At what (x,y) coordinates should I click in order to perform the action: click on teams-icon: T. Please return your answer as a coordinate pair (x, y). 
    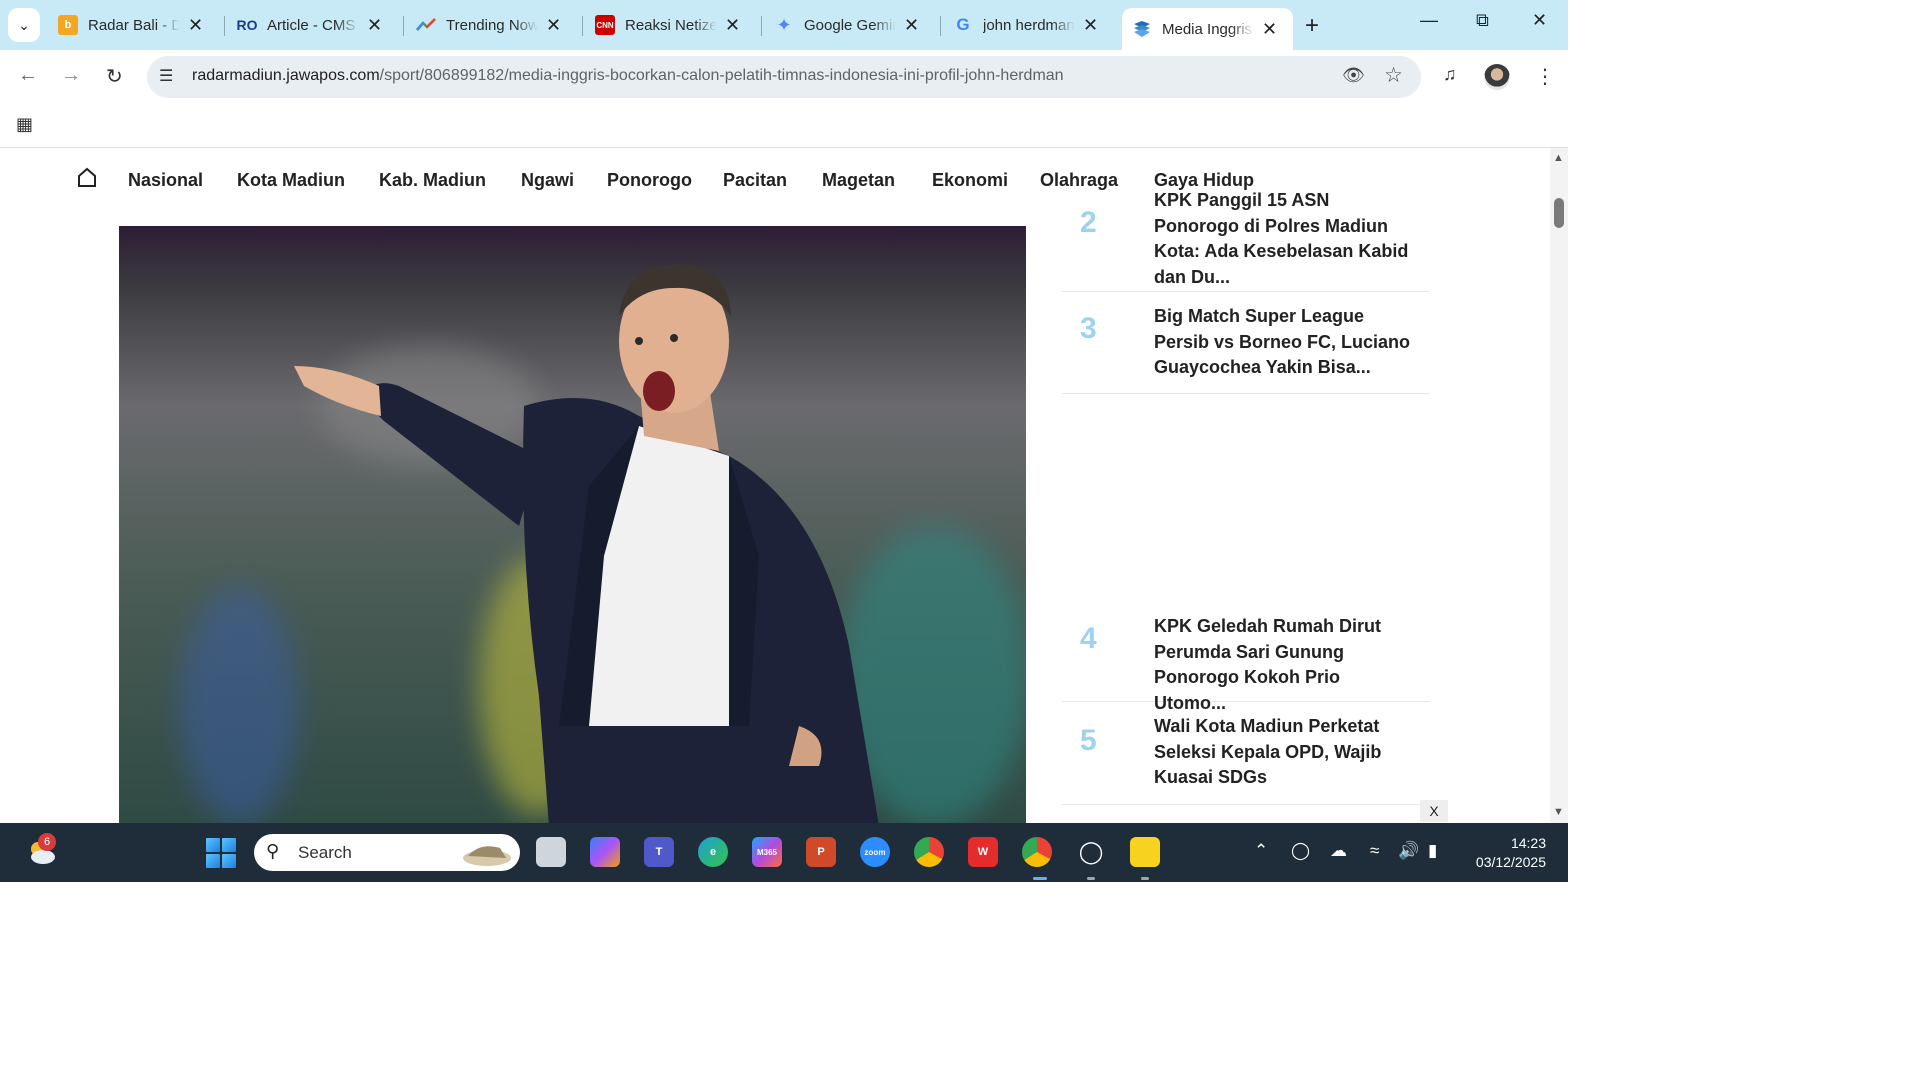
    Looking at the image, I should click on (659, 852).